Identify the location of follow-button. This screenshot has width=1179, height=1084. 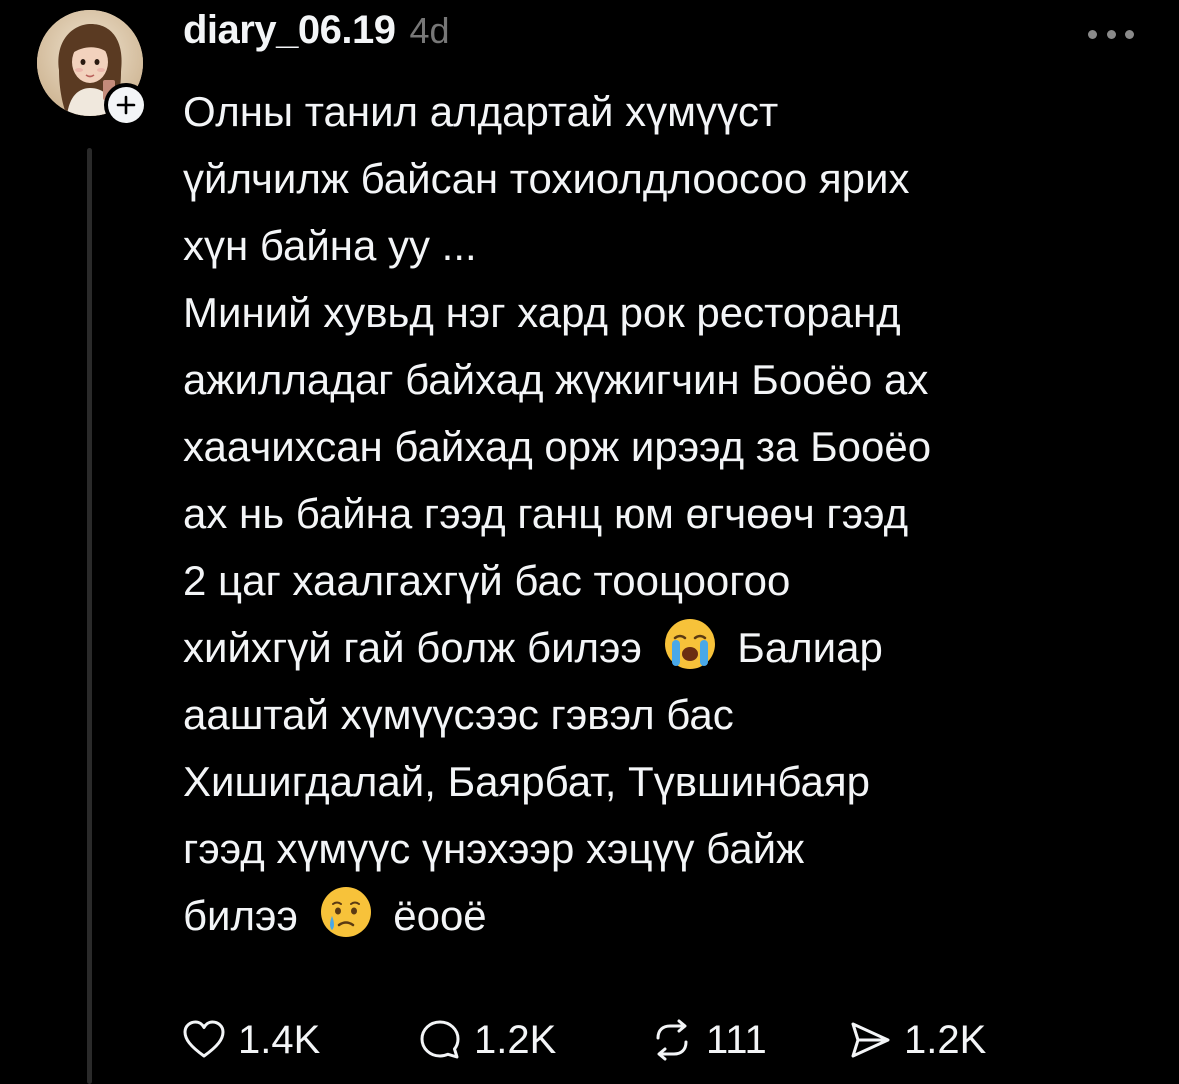
(126, 105).